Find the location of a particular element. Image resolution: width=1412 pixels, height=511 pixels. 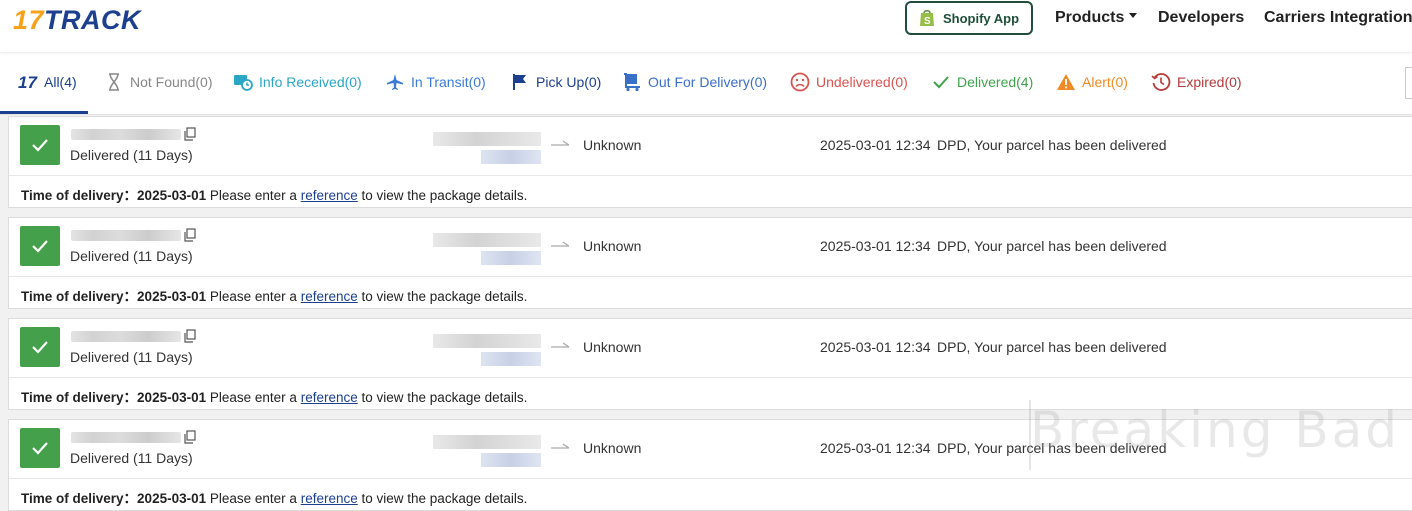

nav-developers-label: Developers is located at coordinates (1201, 17).